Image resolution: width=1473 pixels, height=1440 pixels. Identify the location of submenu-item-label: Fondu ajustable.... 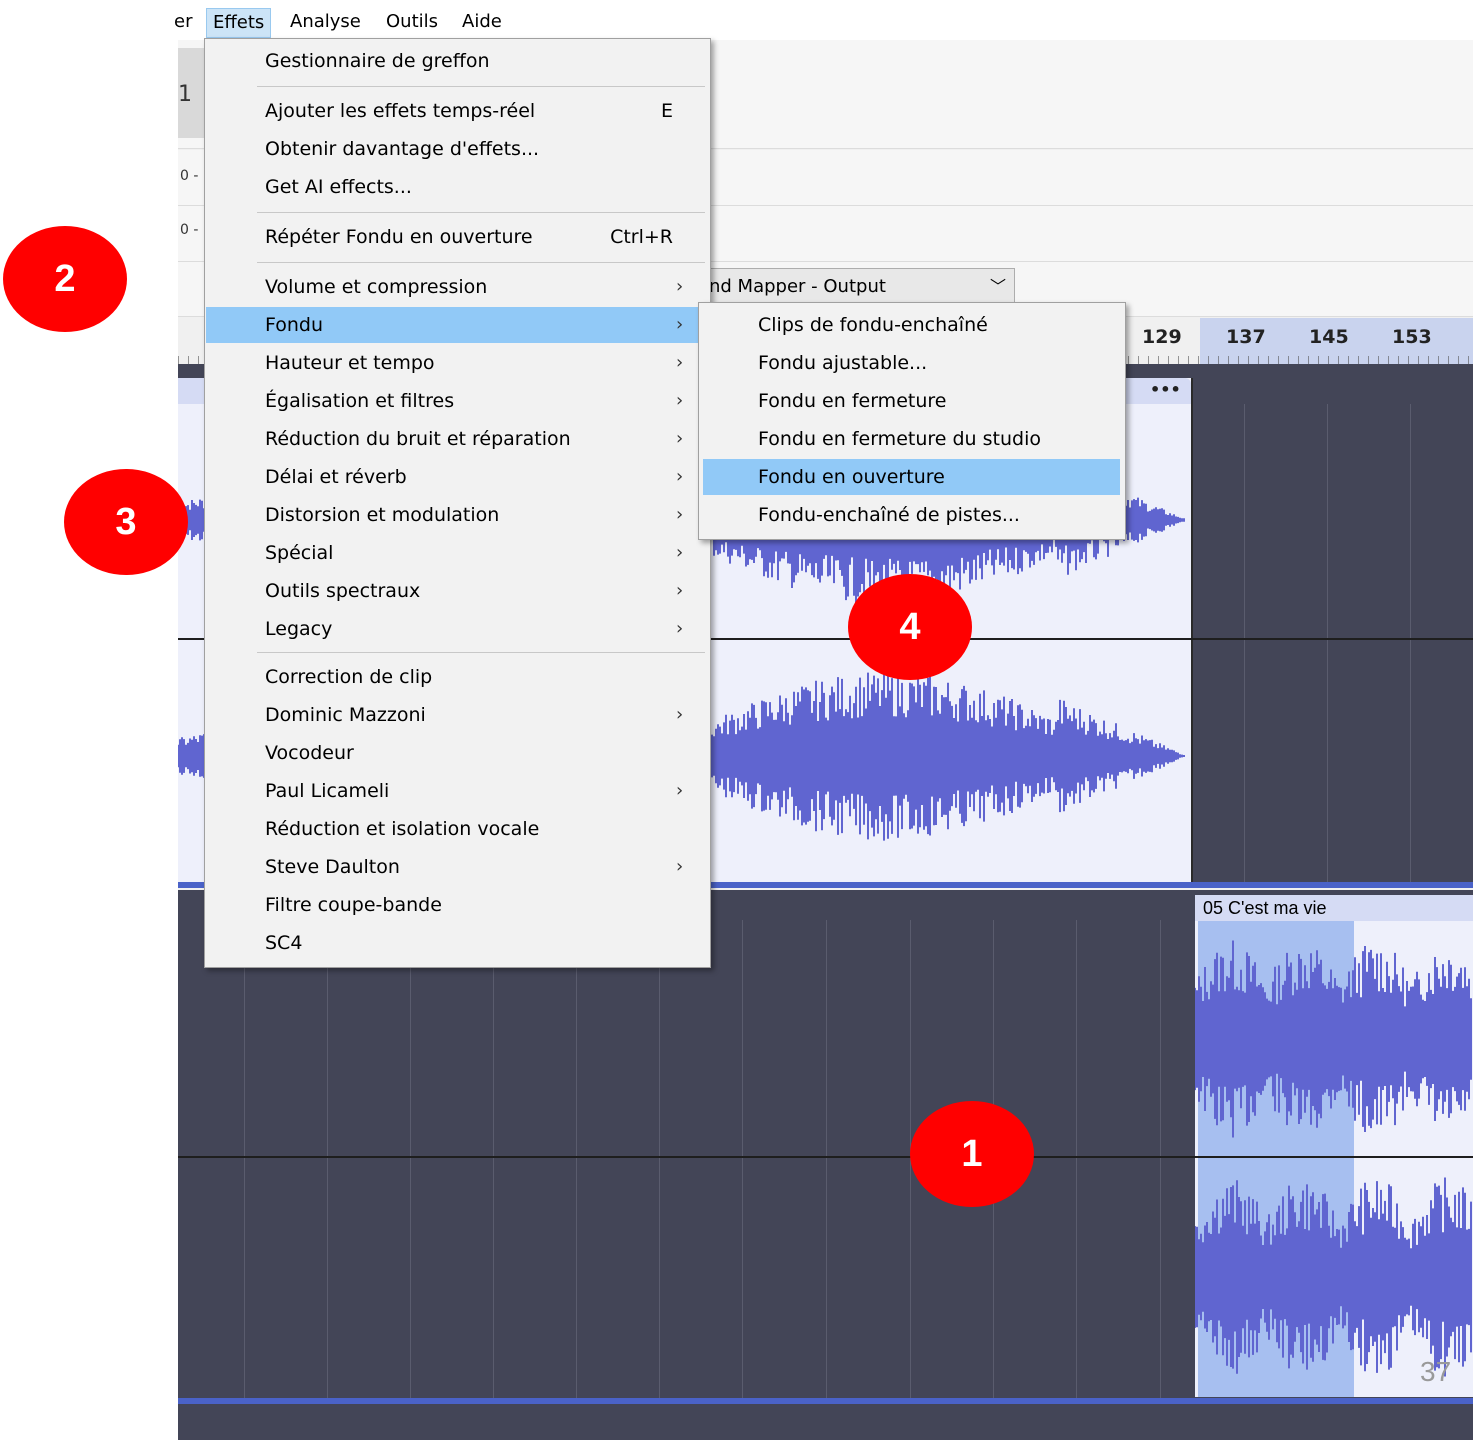
(843, 363).